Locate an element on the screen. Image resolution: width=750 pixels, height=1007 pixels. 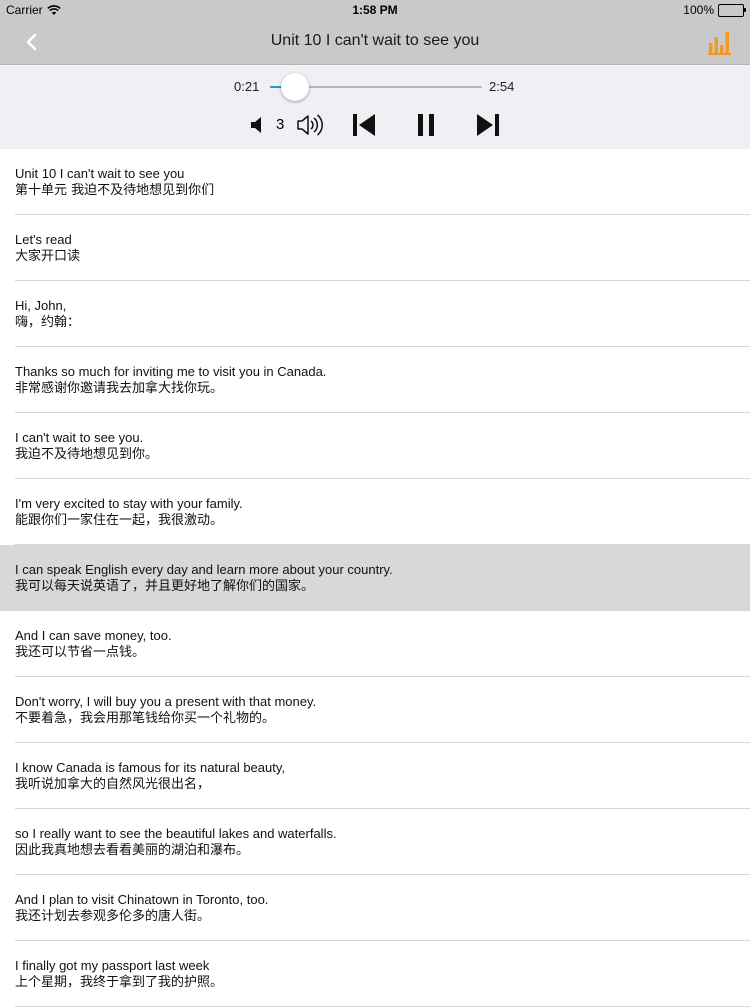
volume-level: 3 is located at coordinates (280, 124).